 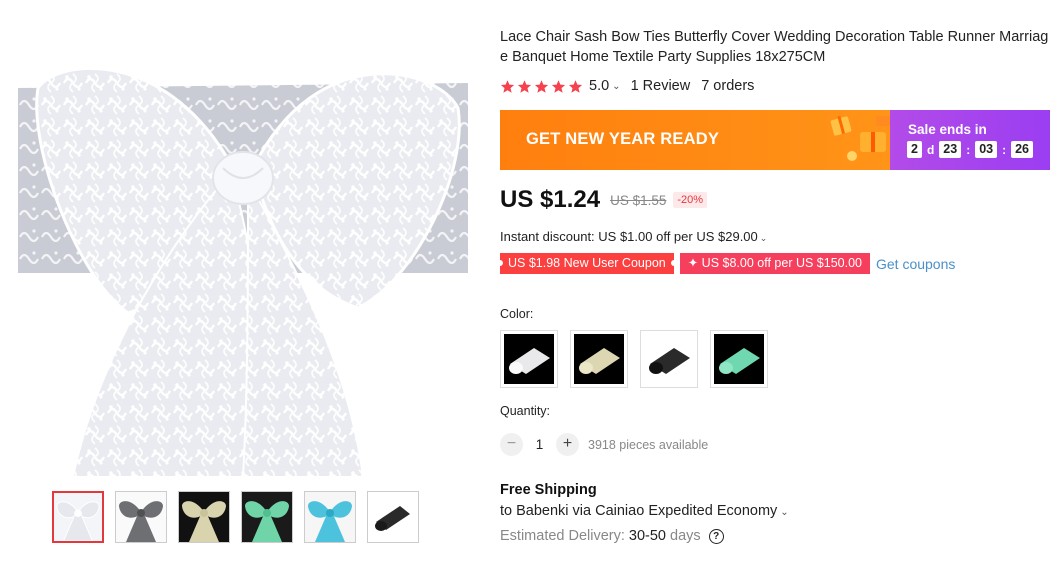 I want to click on color-swatches, so click(x=634, y=359).